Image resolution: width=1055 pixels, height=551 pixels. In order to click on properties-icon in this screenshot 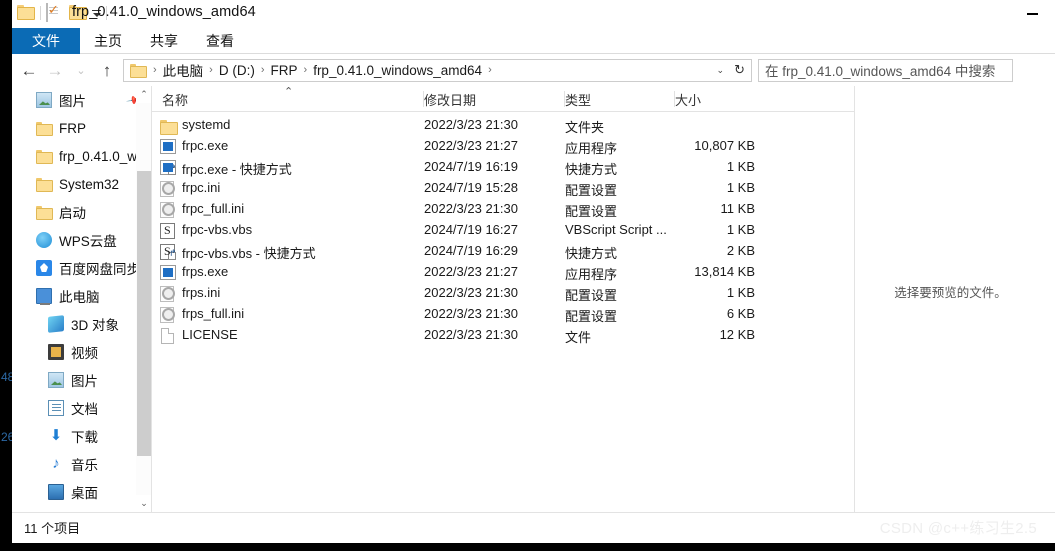, I will do `click(55, 12)`.